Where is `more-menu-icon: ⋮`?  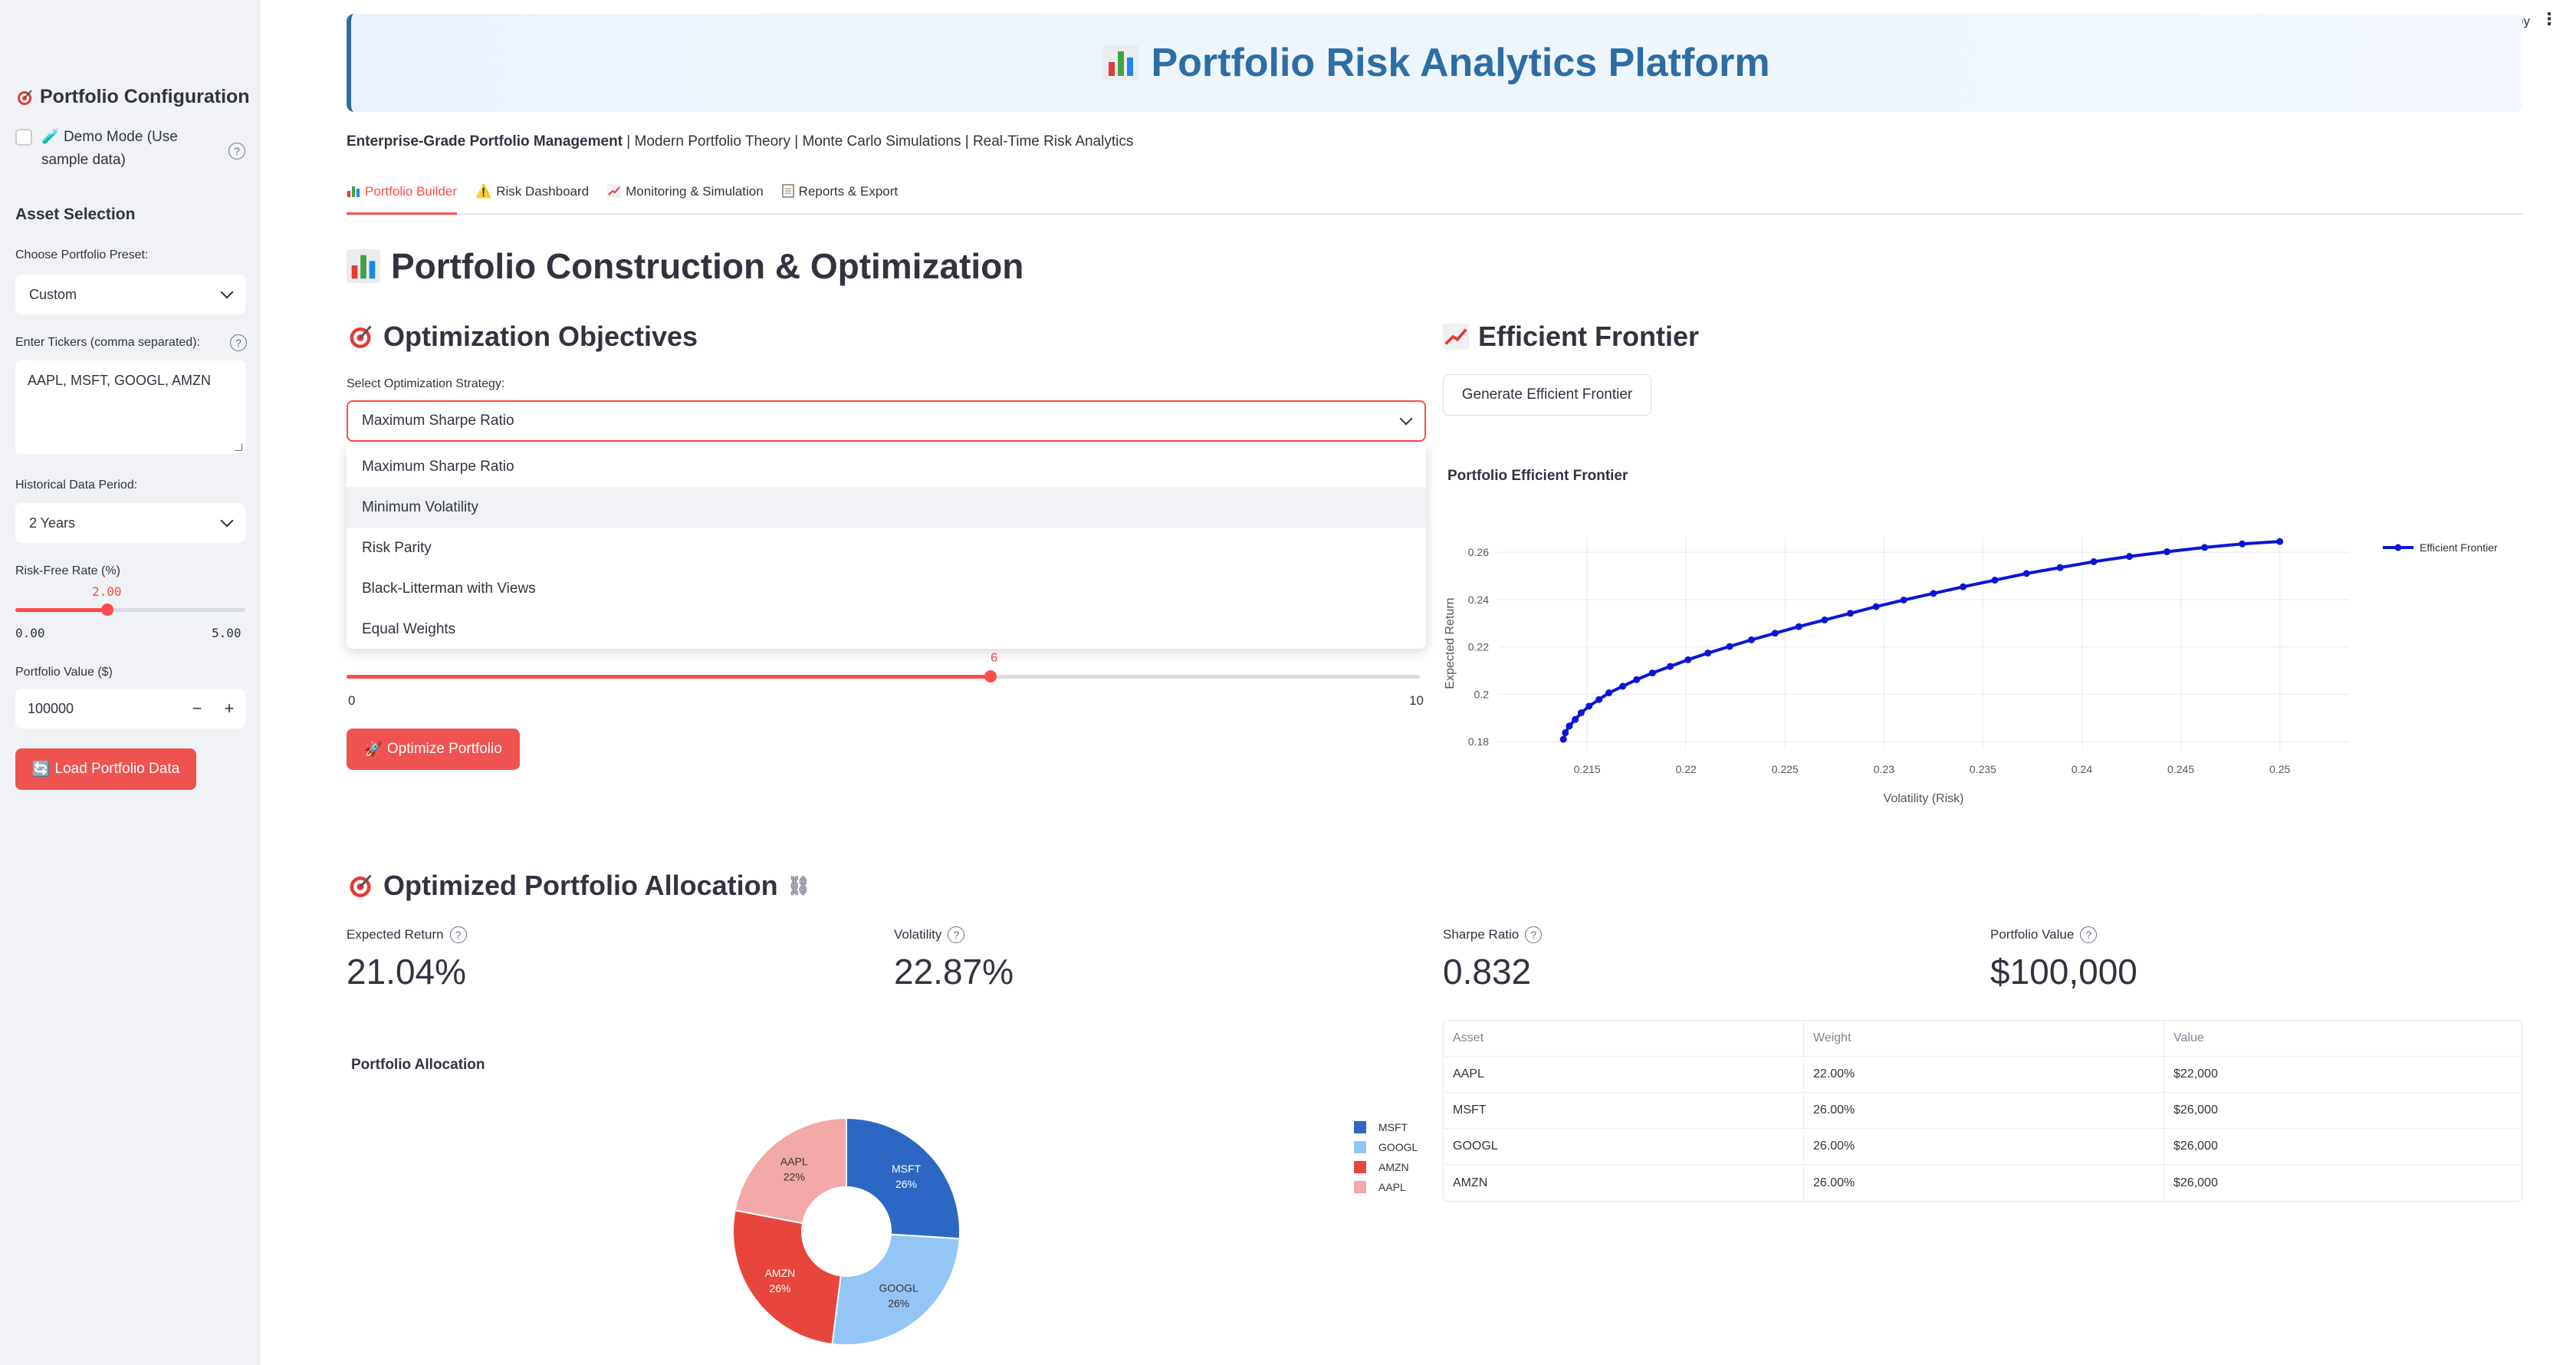
more-menu-icon: ⋮ is located at coordinates (2549, 20).